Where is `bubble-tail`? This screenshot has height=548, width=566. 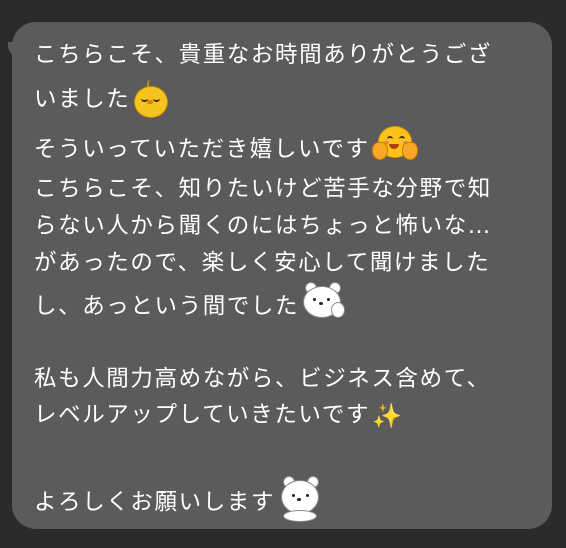 bubble-tail is located at coordinates (19, 47).